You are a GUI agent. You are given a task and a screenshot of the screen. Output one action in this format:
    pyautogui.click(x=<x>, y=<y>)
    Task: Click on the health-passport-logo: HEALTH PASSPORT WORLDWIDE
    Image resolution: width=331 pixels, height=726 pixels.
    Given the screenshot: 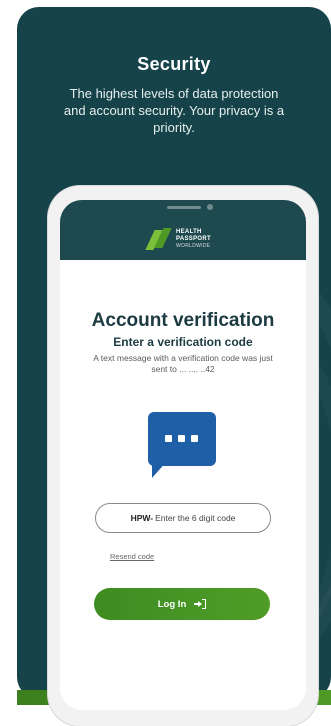 What is the action you would take?
    pyautogui.click(x=178, y=239)
    